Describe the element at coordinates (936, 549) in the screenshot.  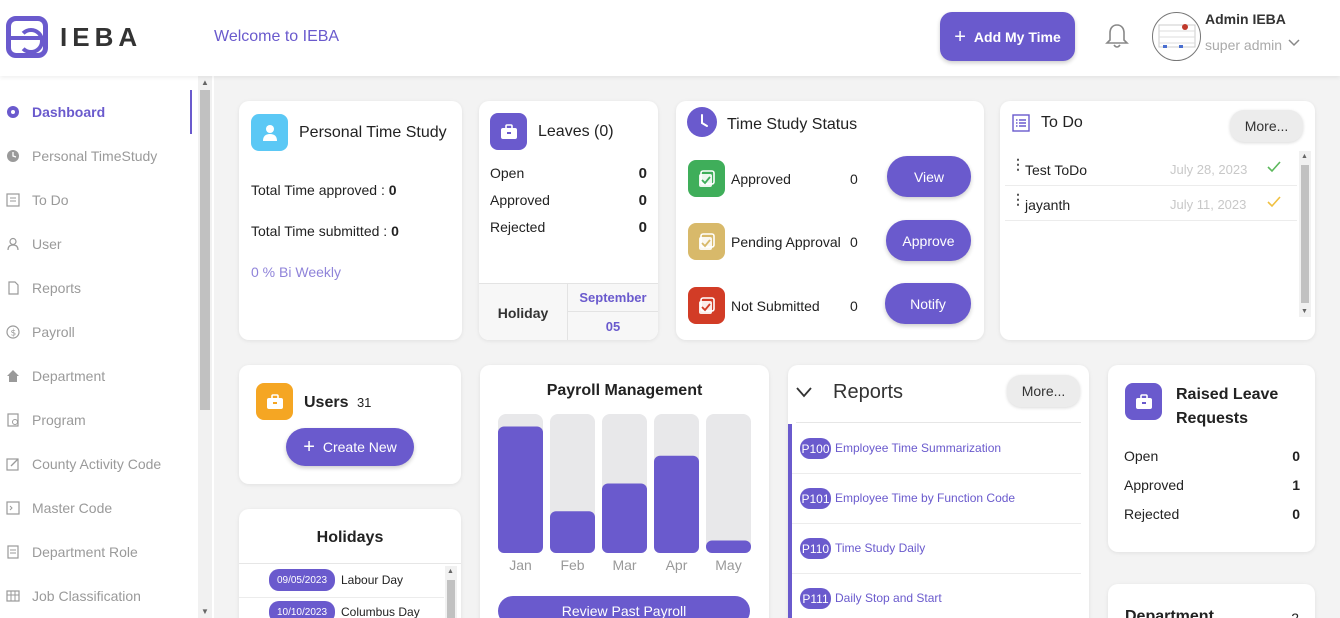
I see `report-item: P110 Time Study Daily` at that location.